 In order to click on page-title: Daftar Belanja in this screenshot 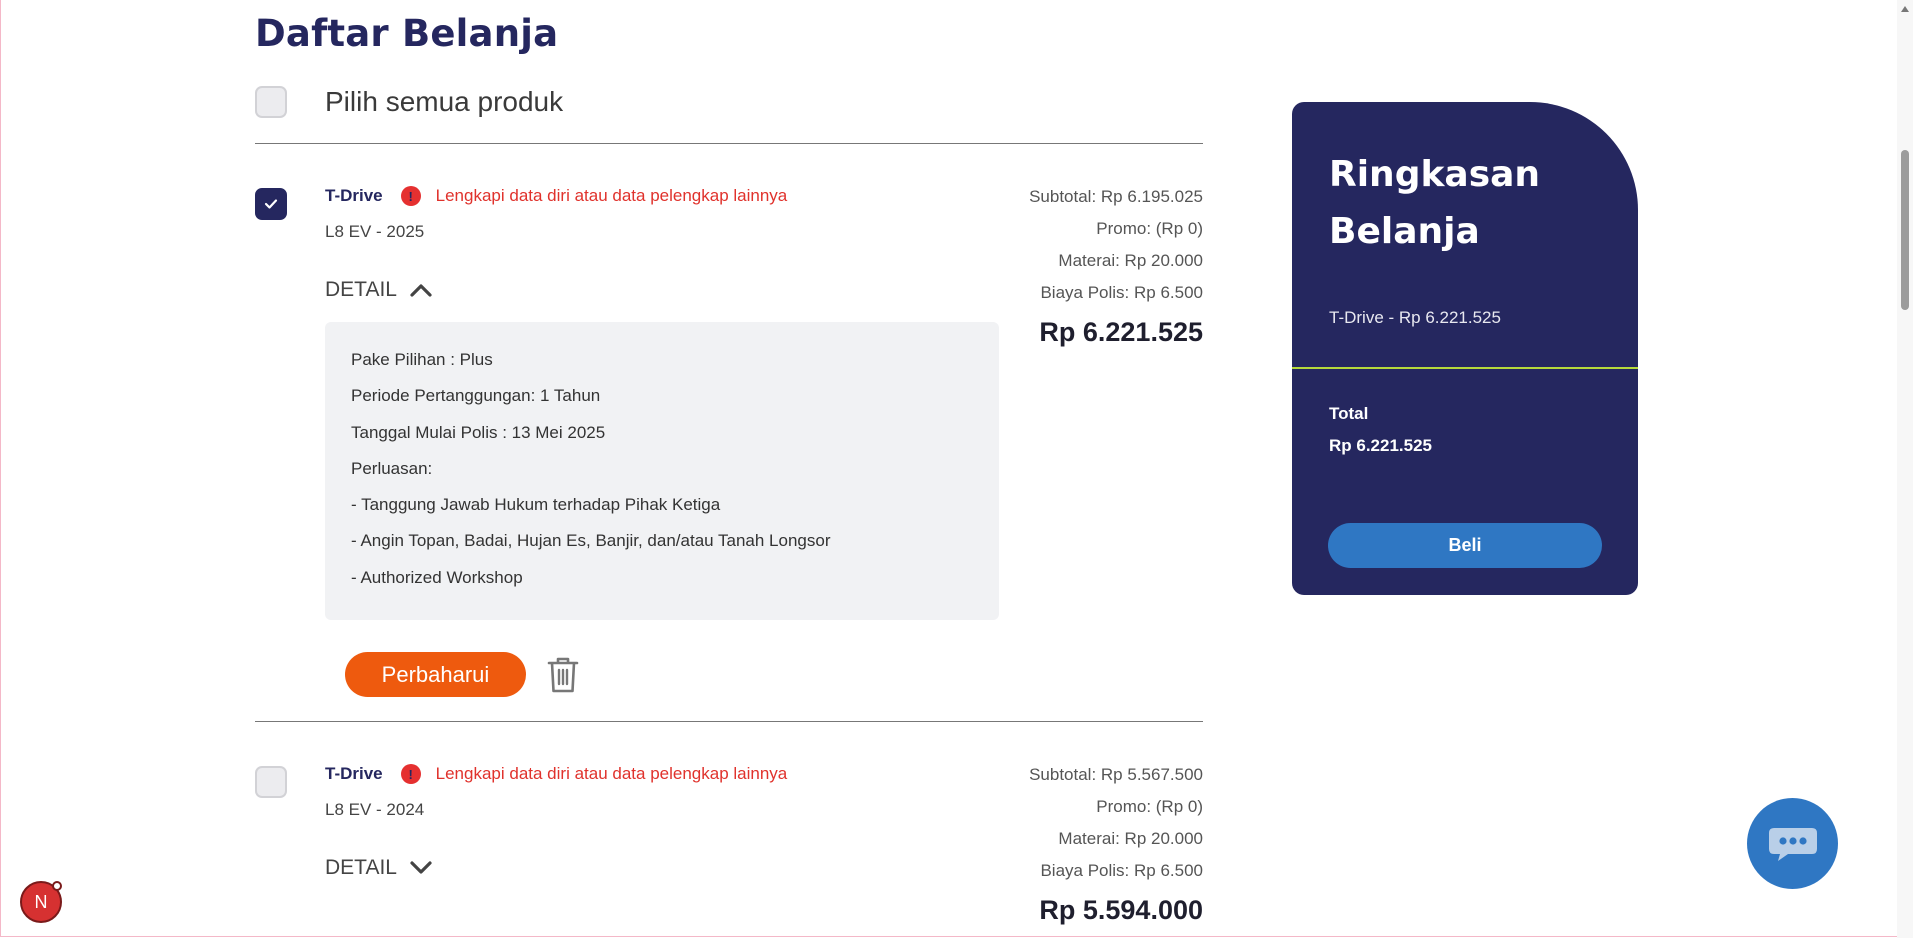, I will do `click(407, 33)`.